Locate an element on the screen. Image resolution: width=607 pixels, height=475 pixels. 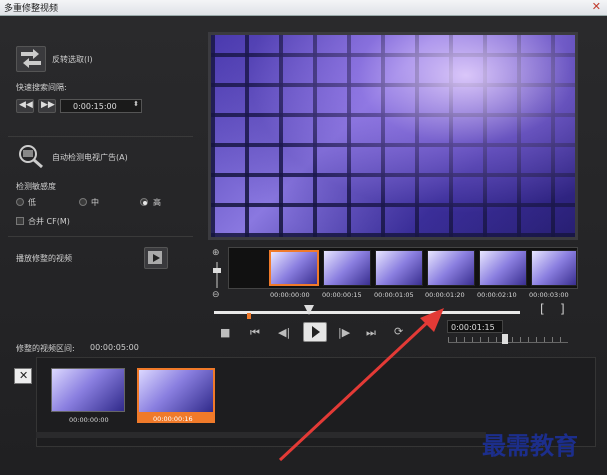
timecode-label: 00:00:01:20 is located at coordinates (445, 295).